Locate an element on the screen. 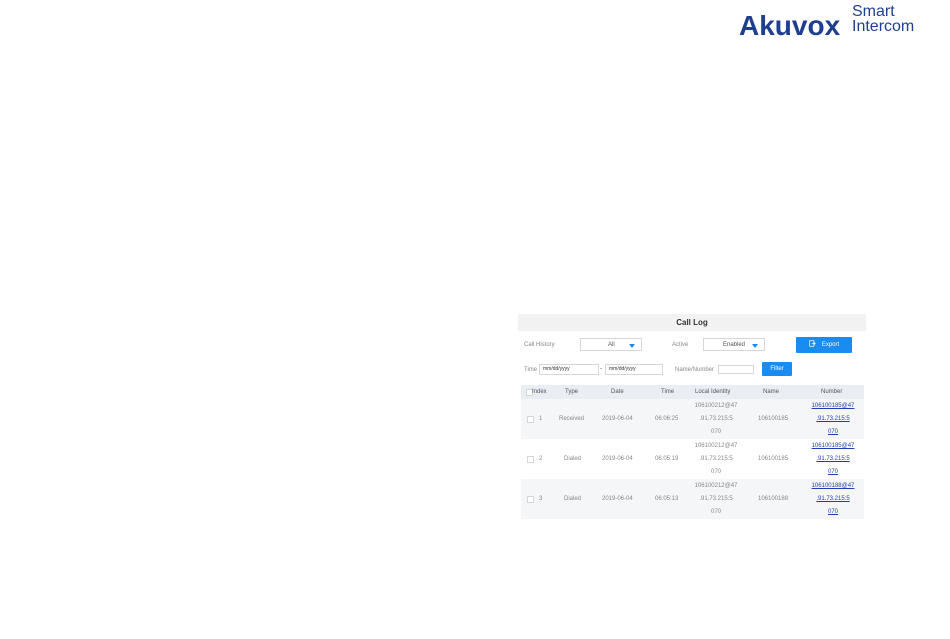  name-number-input is located at coordinates (736, 369).